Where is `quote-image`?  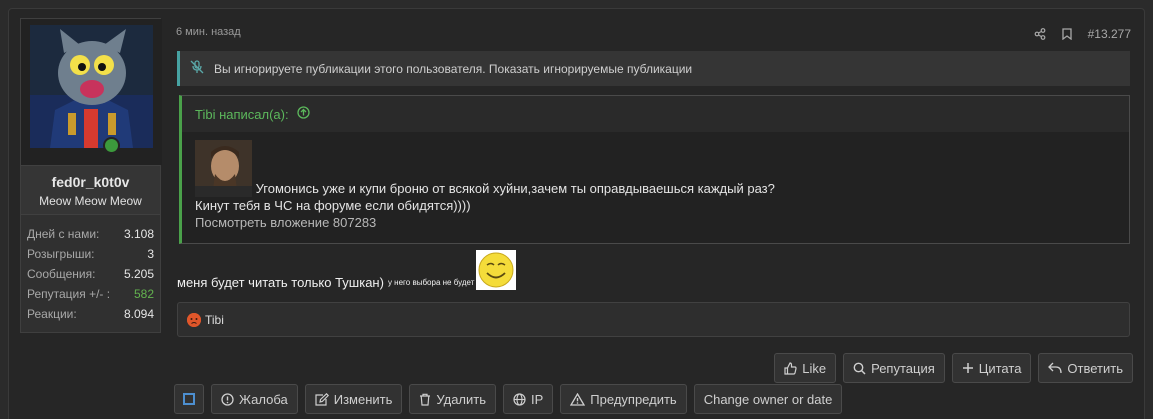
quote-image is located at coordinates (223, 168).